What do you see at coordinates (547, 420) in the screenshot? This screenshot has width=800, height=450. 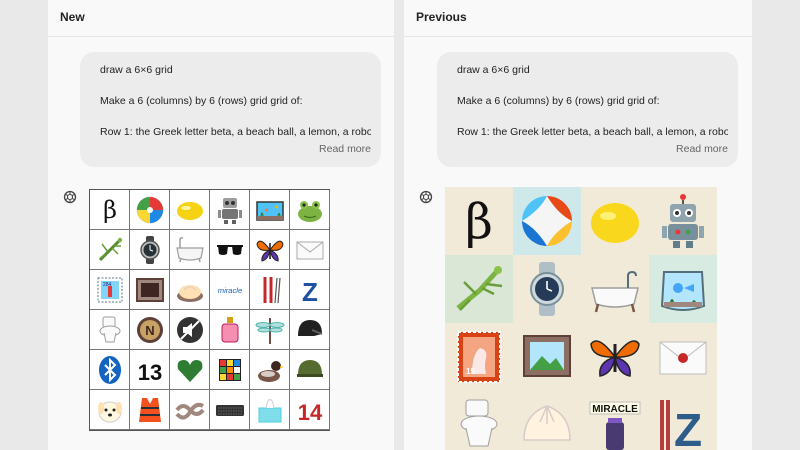 I see `grid-cell-dumpling` at bounding box center [547, 420].